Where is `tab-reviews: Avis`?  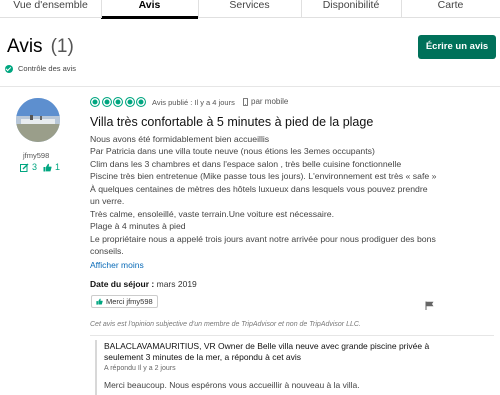 tab-reviews: Avis is located at coordinates (149, 9).